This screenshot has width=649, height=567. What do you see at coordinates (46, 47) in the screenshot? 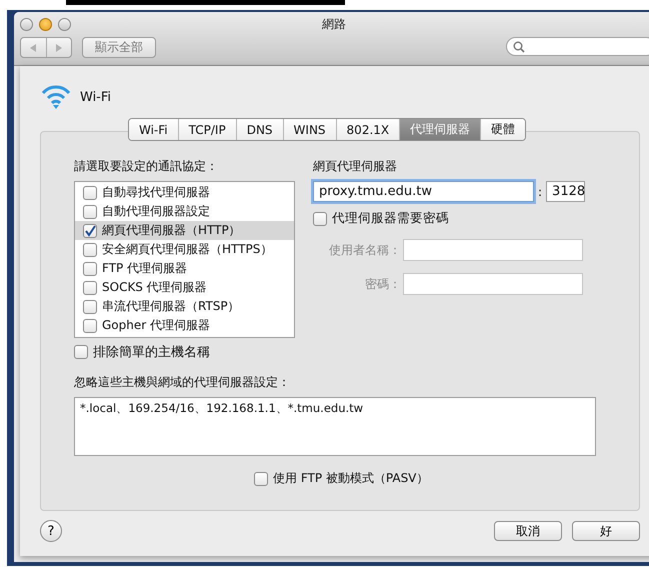
I see `back-forward-control` at bounding box center [46, 47].